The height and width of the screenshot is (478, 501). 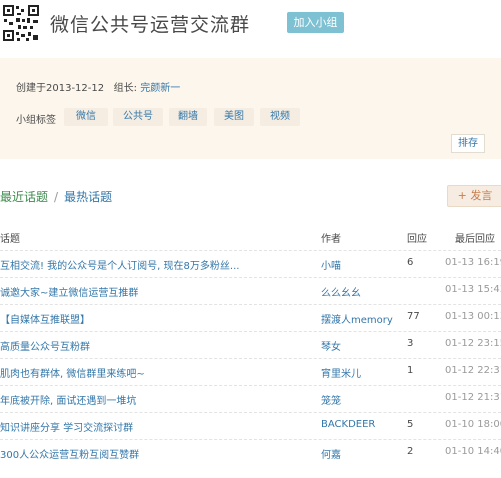 I want to click on reply-count: 2, so click(x=410, y=451).